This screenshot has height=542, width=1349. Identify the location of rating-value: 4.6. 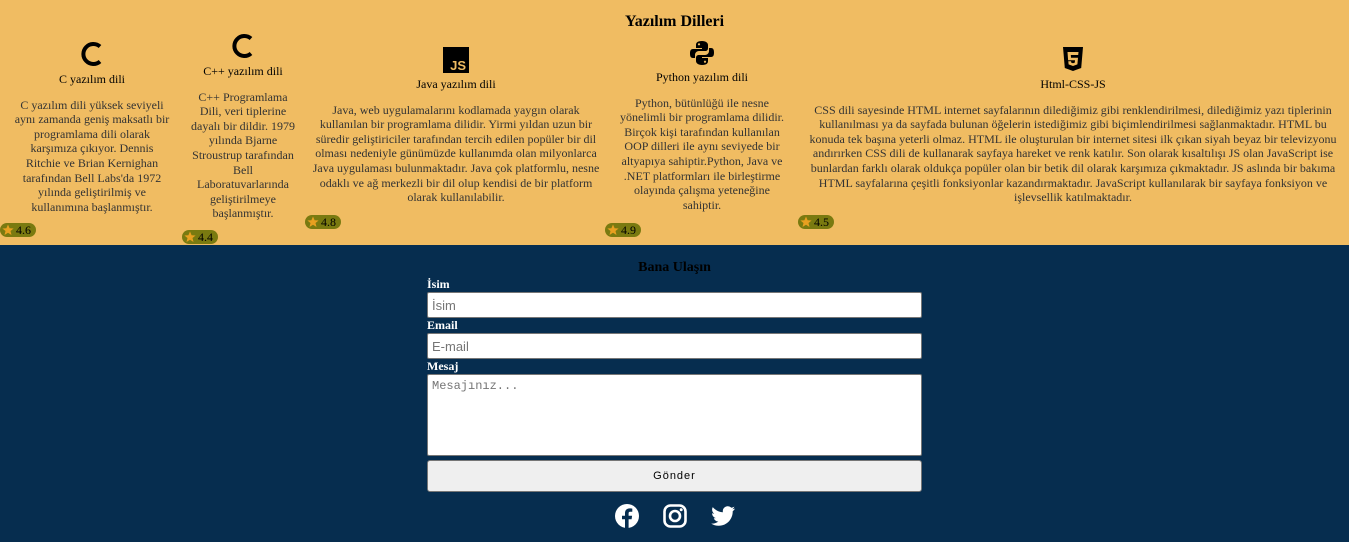
(23, 230).